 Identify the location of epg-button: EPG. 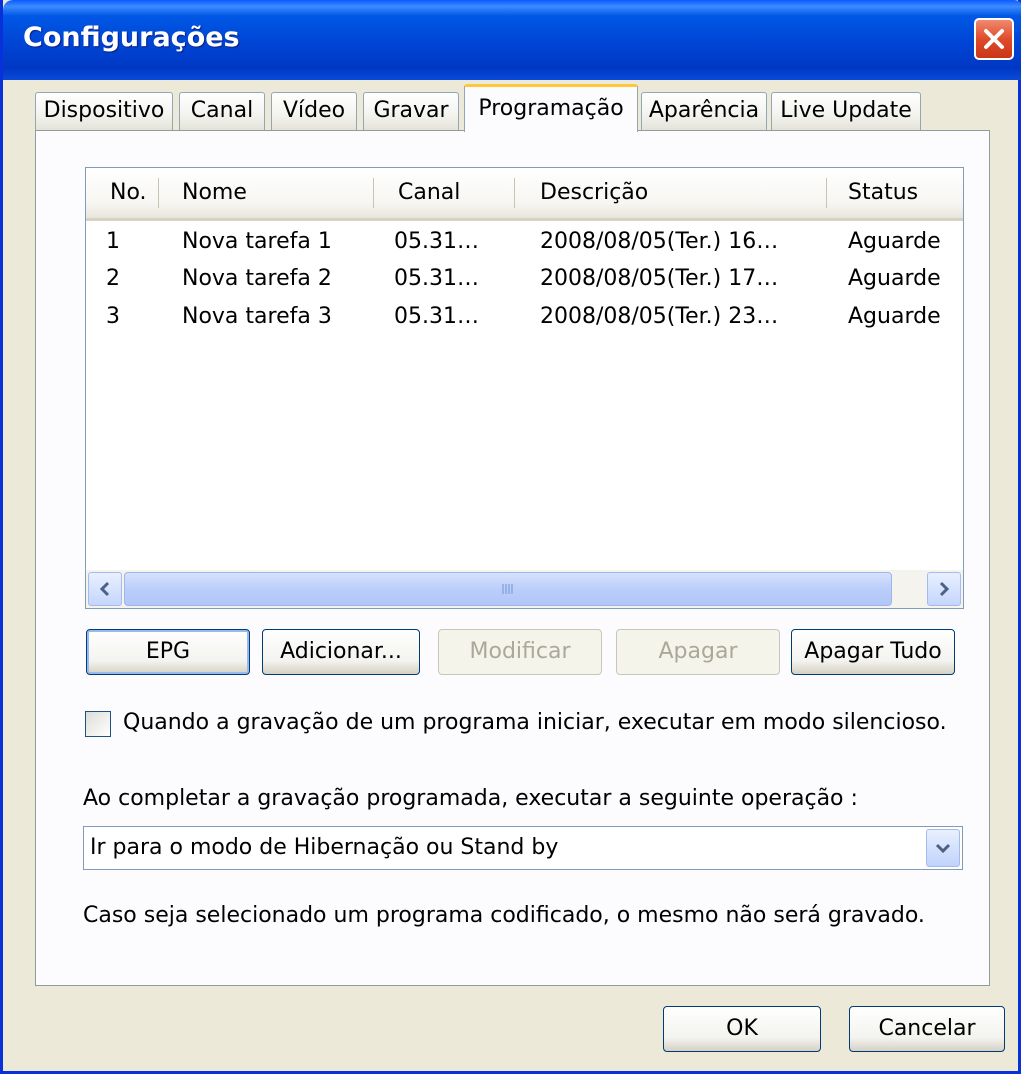
(168, 652).